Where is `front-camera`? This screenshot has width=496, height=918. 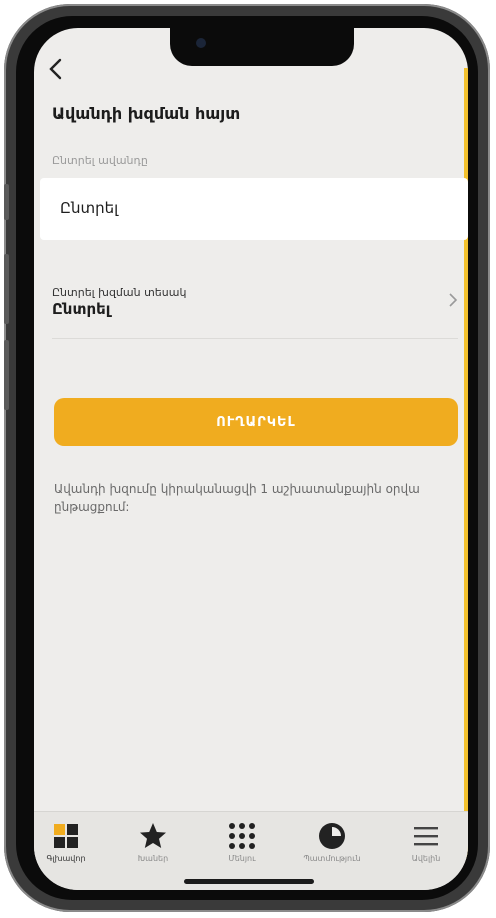
front-camera is located at coordinates (201, 43).